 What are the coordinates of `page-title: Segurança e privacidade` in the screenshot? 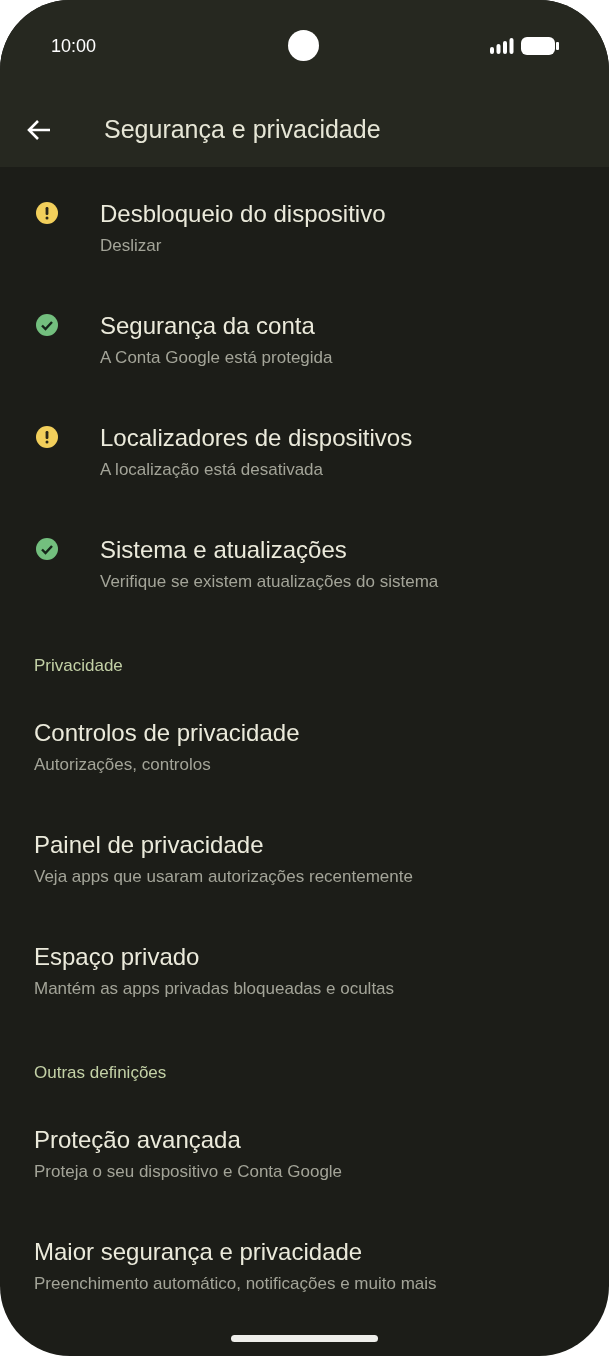 It's located at (242, 129).